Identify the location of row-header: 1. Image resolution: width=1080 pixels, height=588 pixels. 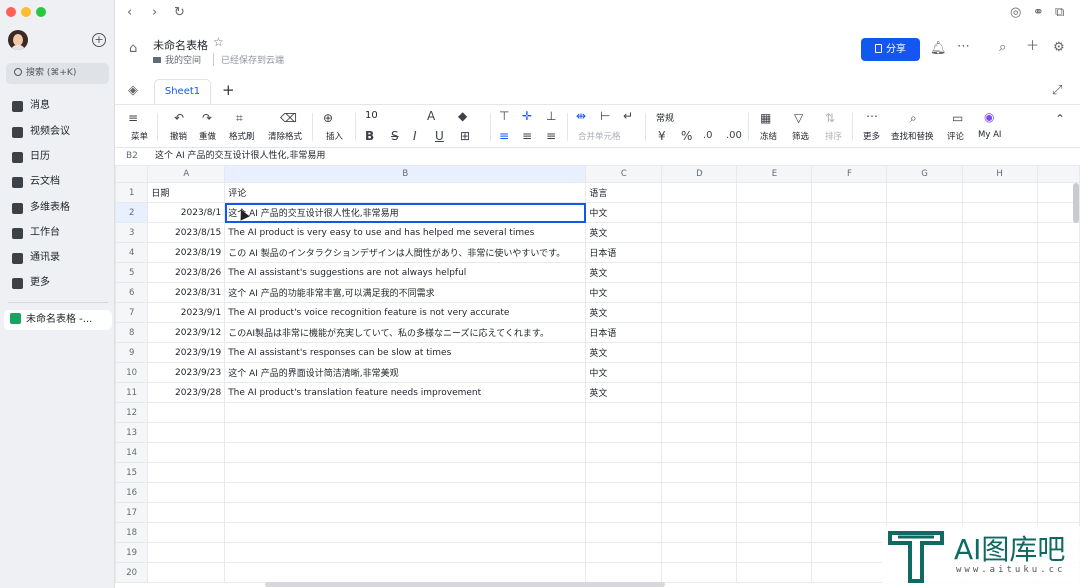
(132, 192).